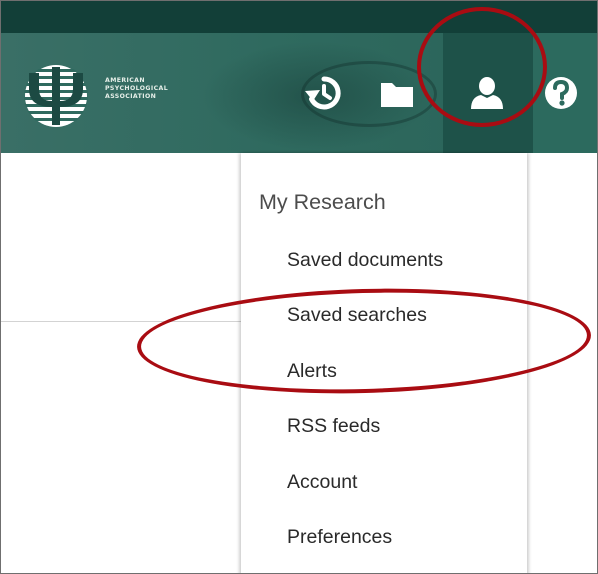 Image resolution: width=598 pixels, height=574 pixels. Describe the element at coordinates (137, 88) in the screenshot. I see `logo-line-2: PSYCHOLOGICAL` at that location.